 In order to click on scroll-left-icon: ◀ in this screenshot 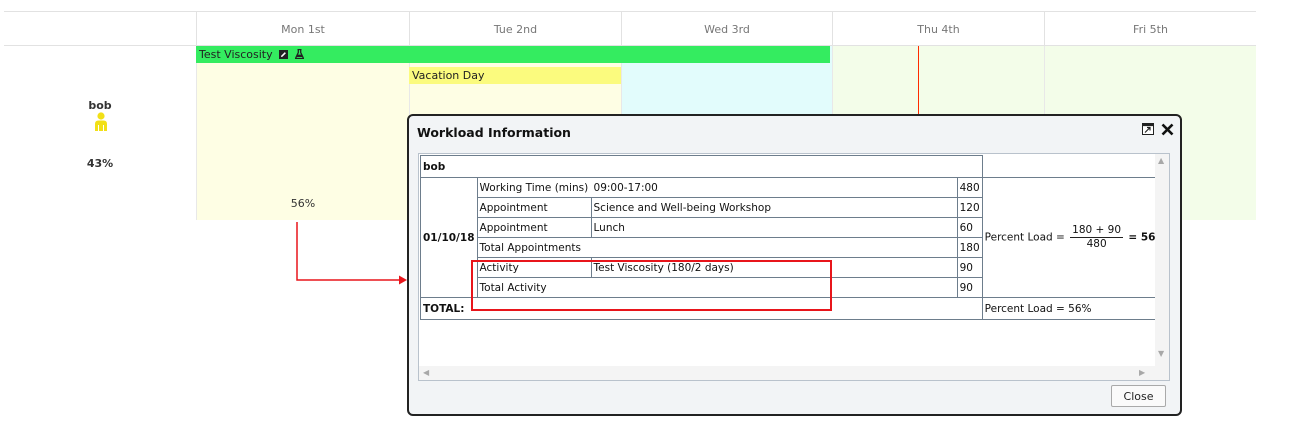, I will do `click(426, 373)`.